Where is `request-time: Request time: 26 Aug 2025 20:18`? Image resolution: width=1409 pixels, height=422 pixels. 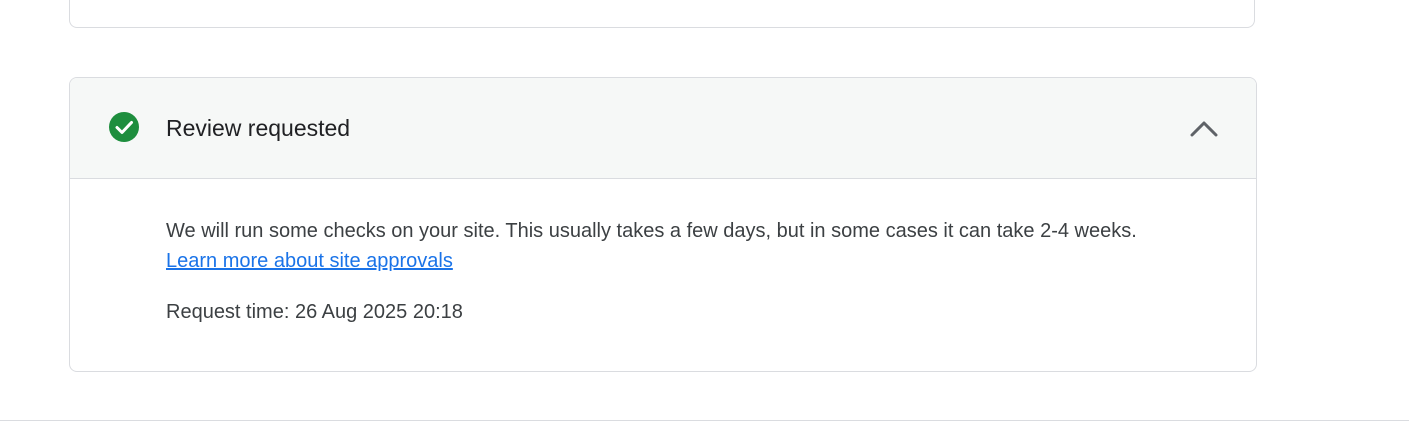 request-time: Request time: 26 Aug 2025 20:18 is located at coordinates (666, 312).